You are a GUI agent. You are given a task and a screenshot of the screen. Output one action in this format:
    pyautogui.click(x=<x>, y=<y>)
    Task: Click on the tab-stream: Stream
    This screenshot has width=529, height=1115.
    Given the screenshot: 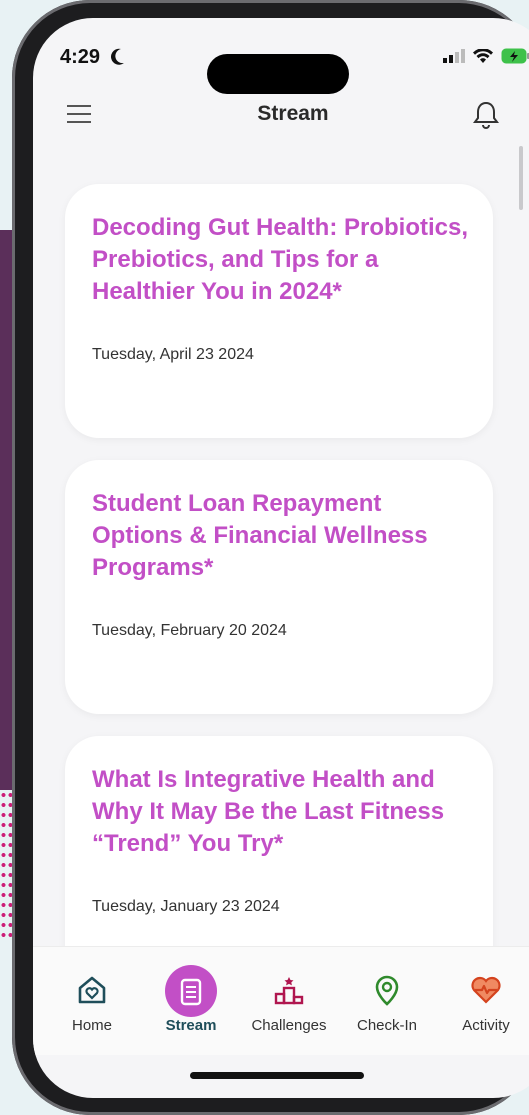 What is the action you would take?
    pyautogui.click(x=191, y=997)
    